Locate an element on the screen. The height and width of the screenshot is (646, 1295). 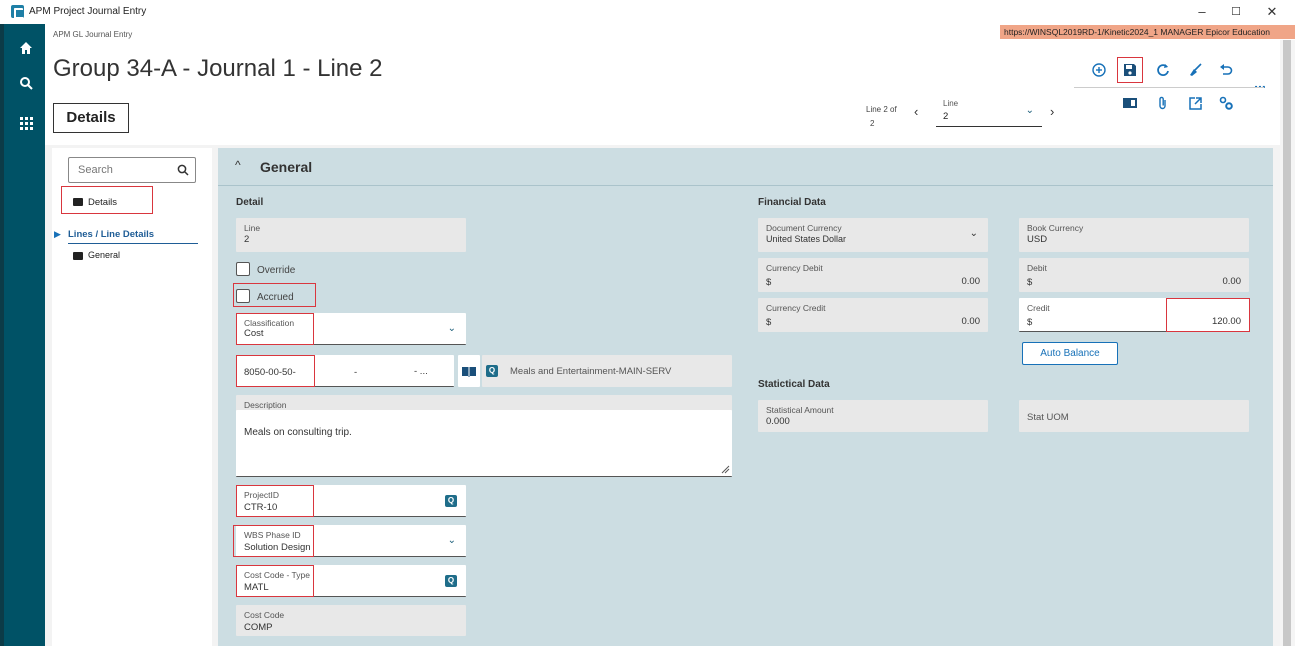
panel-card-icon is located at coordinates (1130, 103).